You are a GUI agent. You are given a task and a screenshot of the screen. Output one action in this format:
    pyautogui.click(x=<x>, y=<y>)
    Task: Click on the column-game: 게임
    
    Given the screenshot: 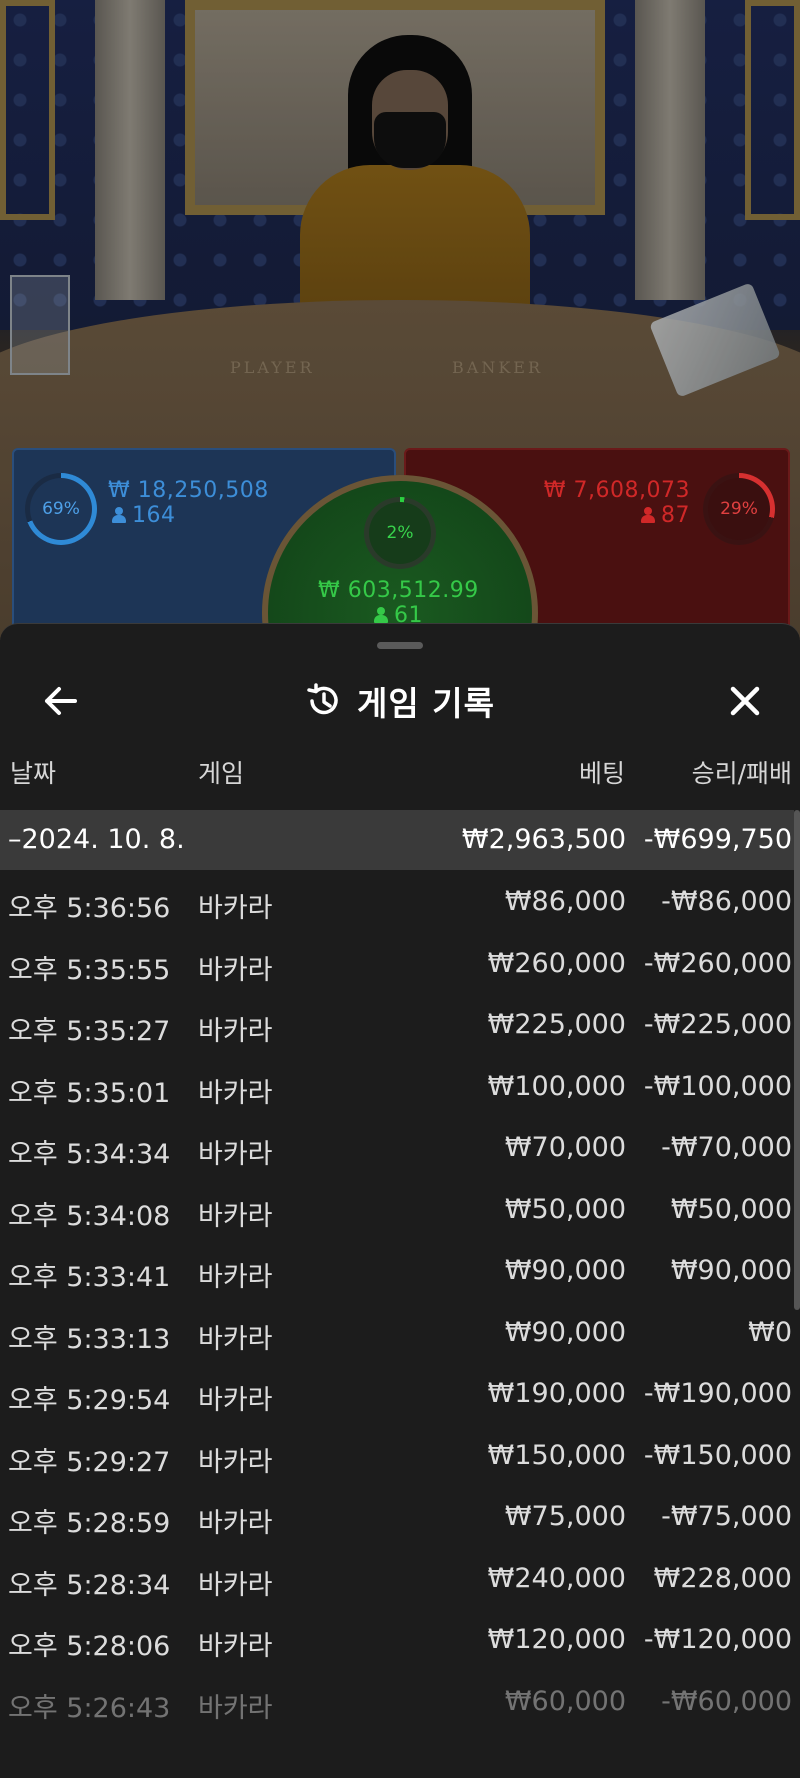 What is the action you would take?
    pyautogui.click(x=221, y=773)
    